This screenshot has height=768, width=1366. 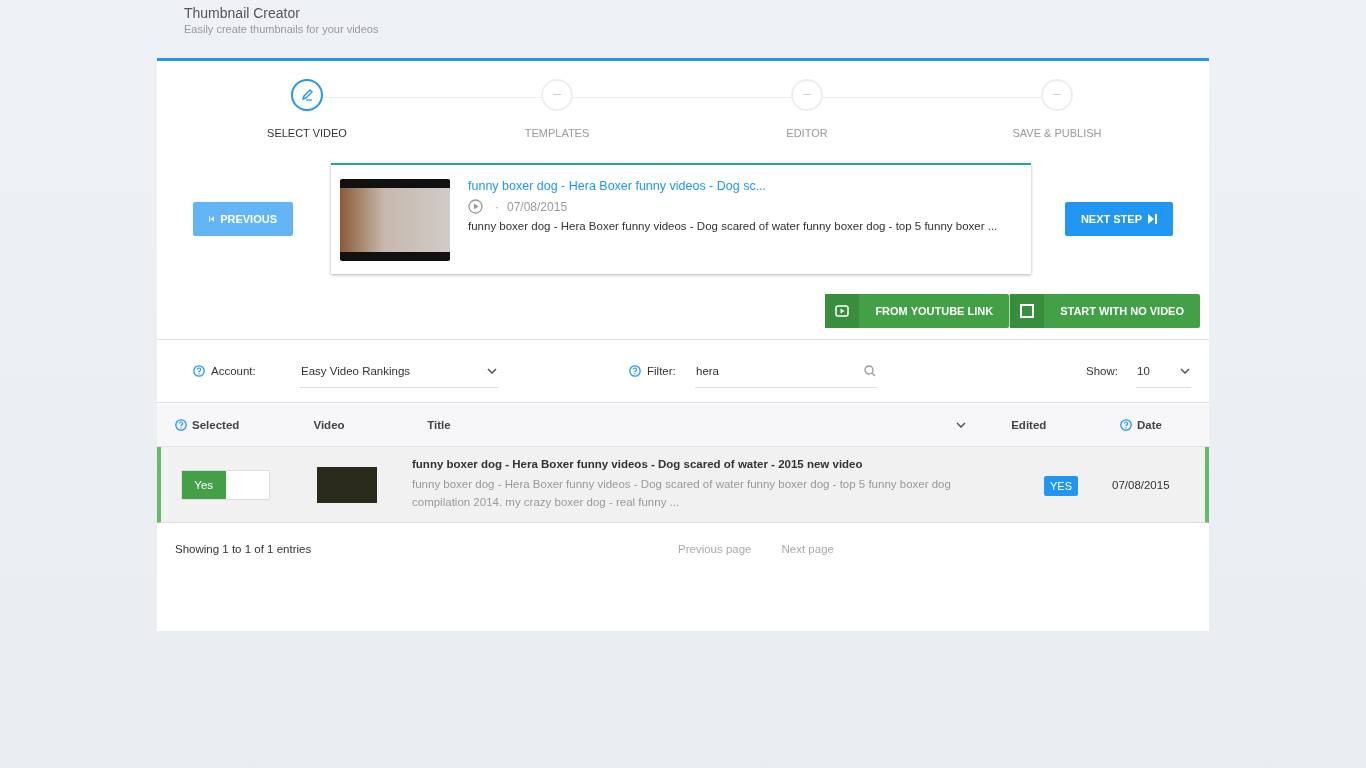 I want to click on column-header: Date, so click(x=1149, y=425).